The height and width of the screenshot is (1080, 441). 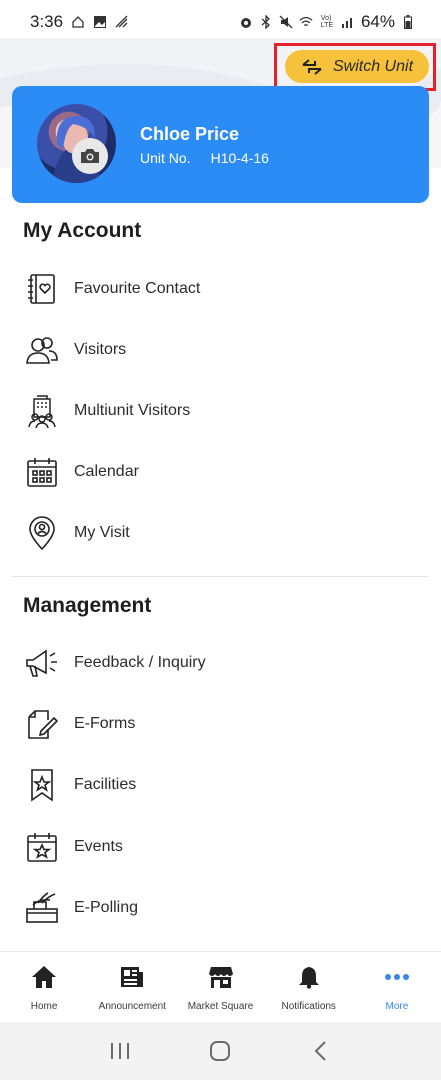 I want to click on menu-label: Visitors, so click(x=100, y=349).